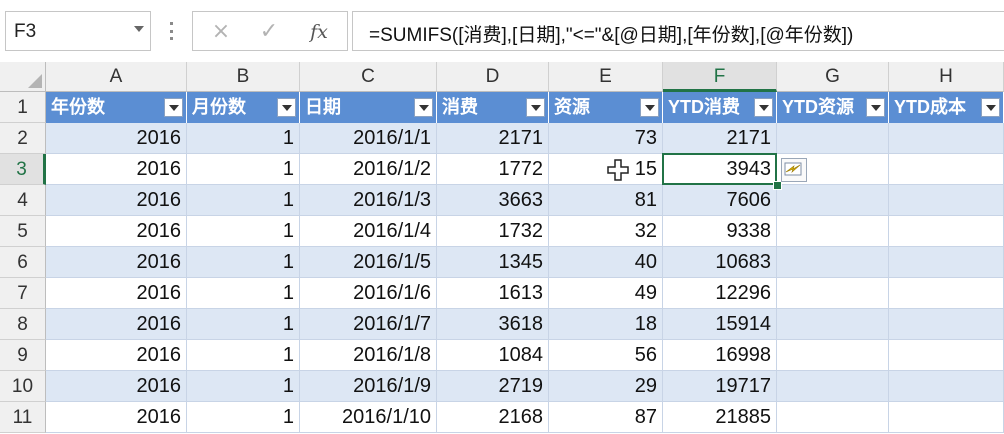 The width and height of the screenshot is (1004, 434). I want to click on autofill-options-icon, so click(794, 170).